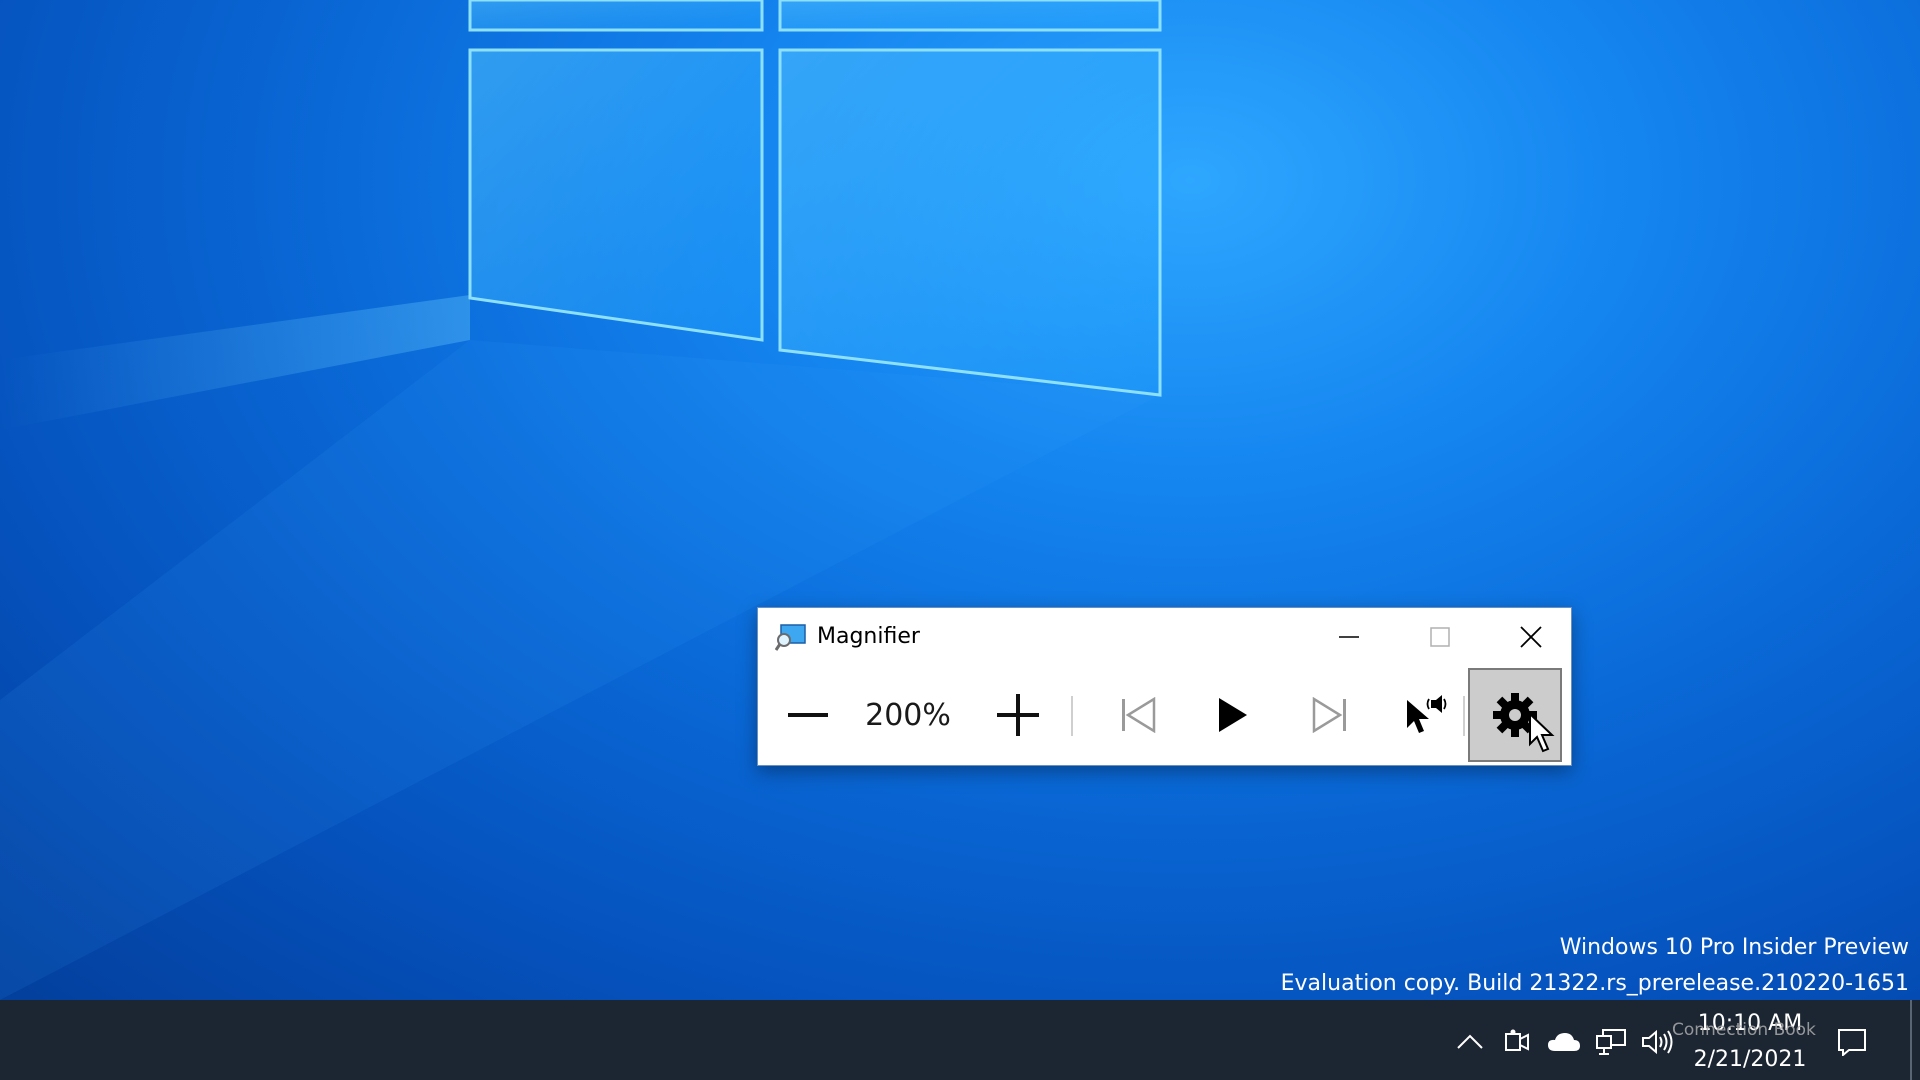  I want to click on show-hidden-icons-button, so click(1470, 1042).